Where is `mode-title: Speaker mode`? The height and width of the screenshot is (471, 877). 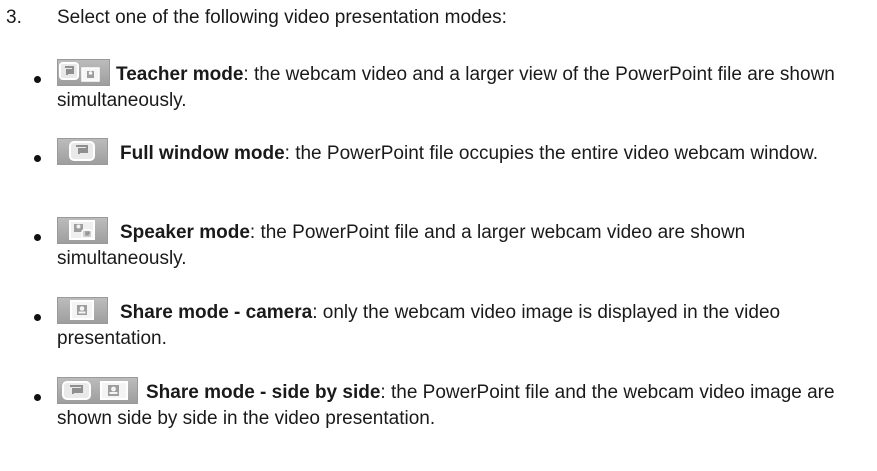
mode-title: Speaker mode is located at coordinates (185, 232).